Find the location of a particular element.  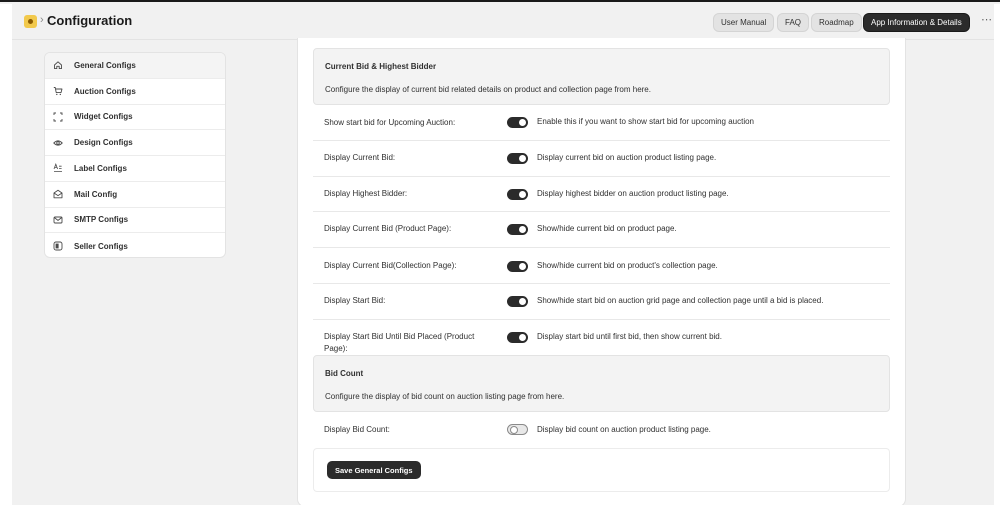

app-logo-icon is located at coordinates (30, 21).